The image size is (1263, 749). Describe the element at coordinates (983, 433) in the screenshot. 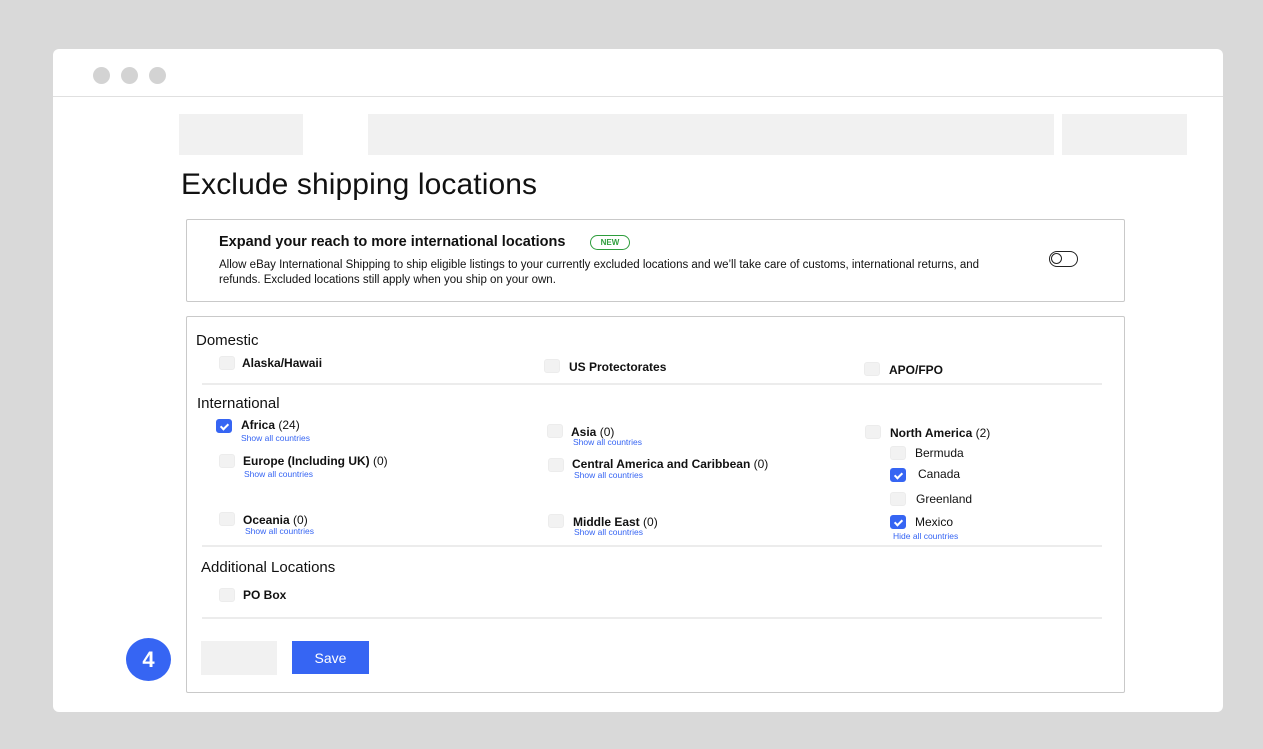

I see `option-count: (2)` at that location.